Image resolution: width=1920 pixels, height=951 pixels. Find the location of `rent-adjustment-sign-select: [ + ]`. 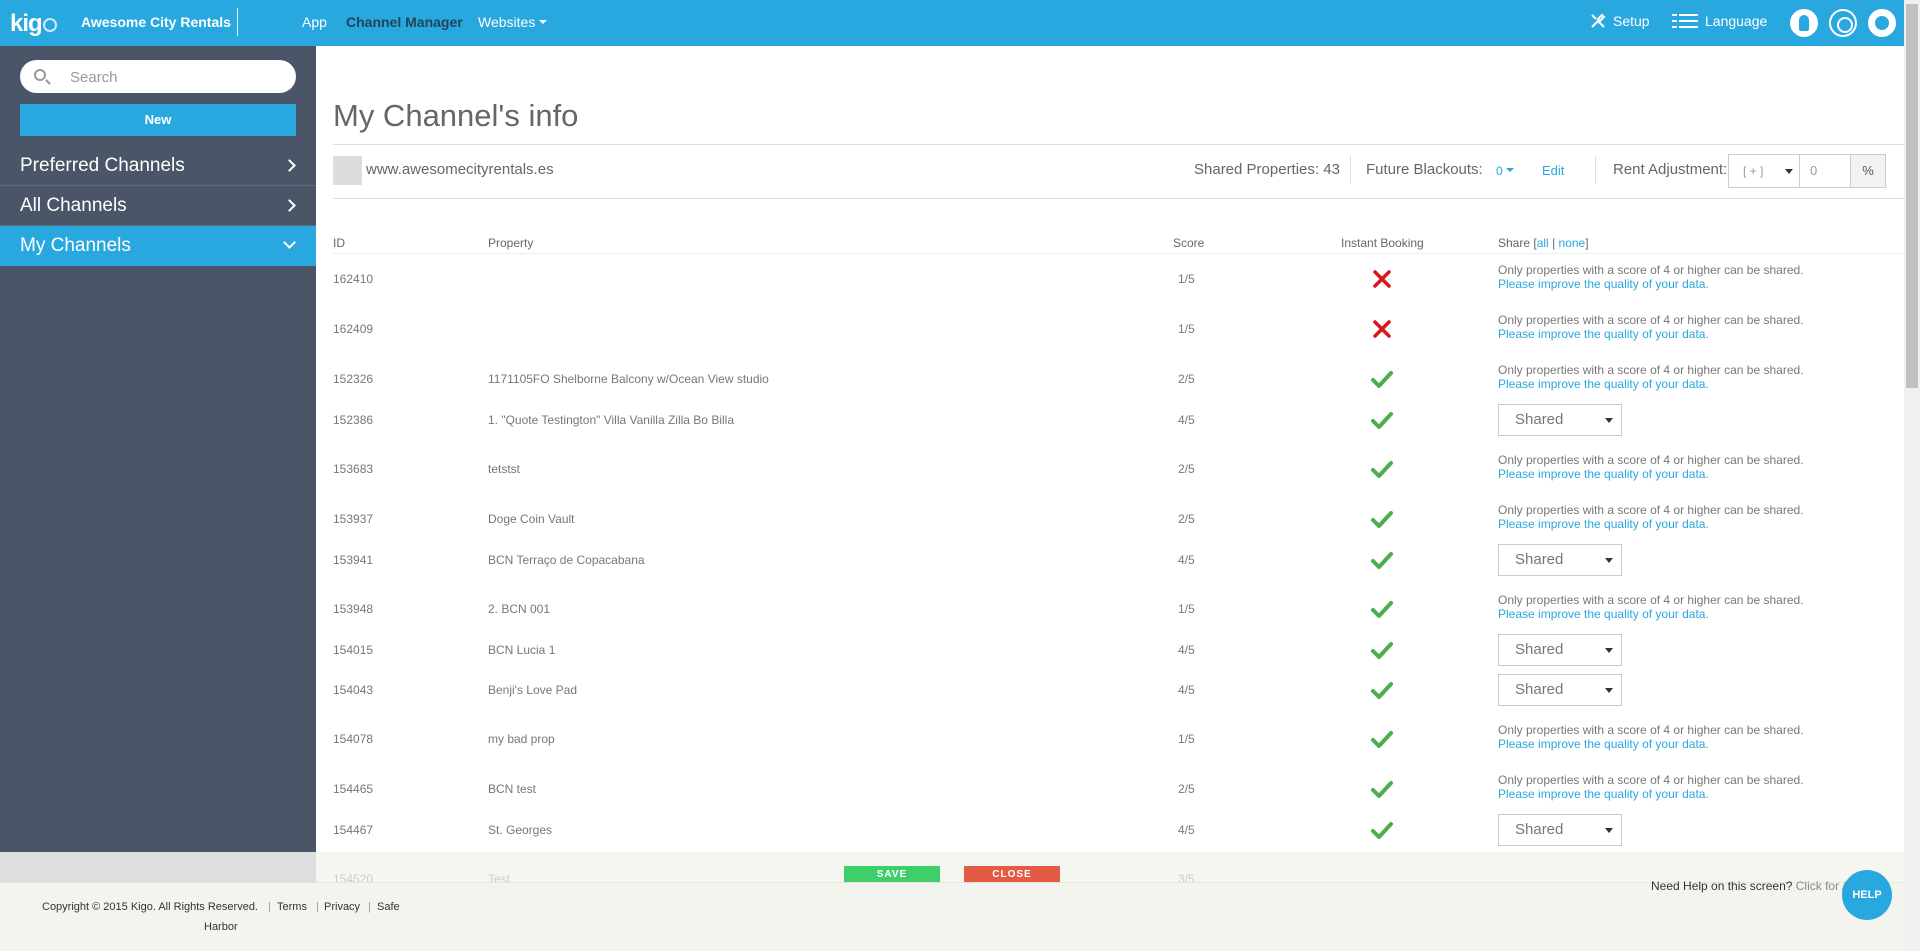

rent-adjustment-sign-select: [ + ] is located at coordinates (1764, 171).